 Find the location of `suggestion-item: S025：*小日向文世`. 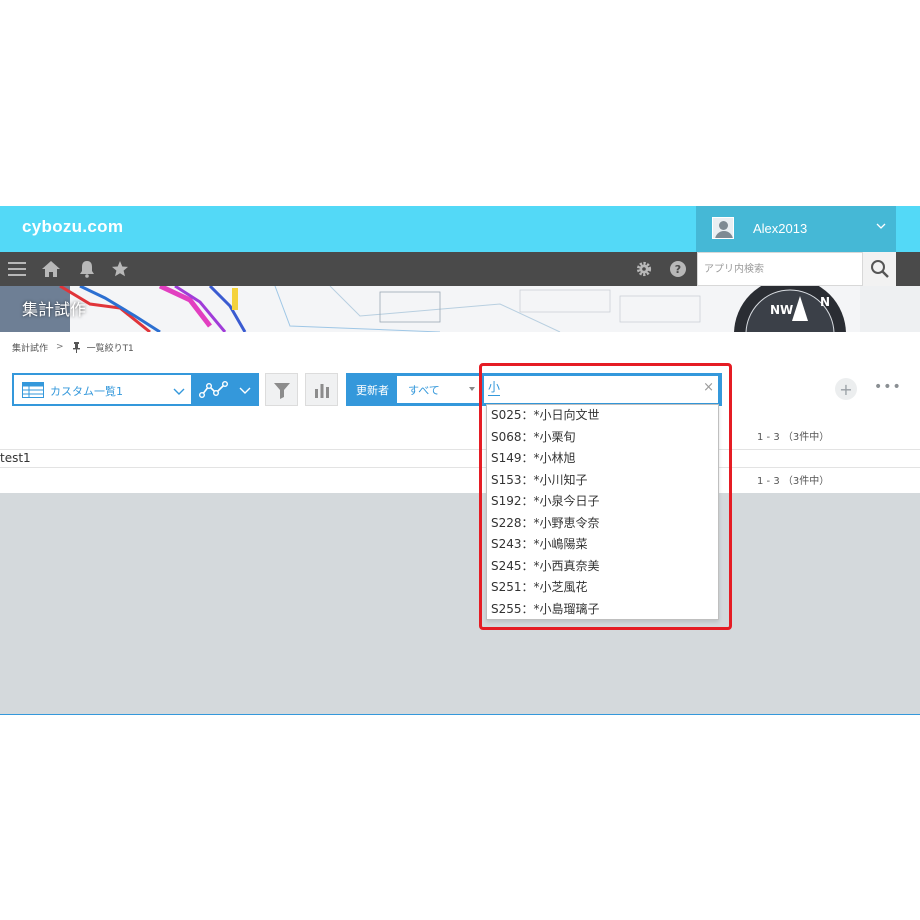

suggestion-item: S025：*小日向文世 is located at coordinates (602, 416).